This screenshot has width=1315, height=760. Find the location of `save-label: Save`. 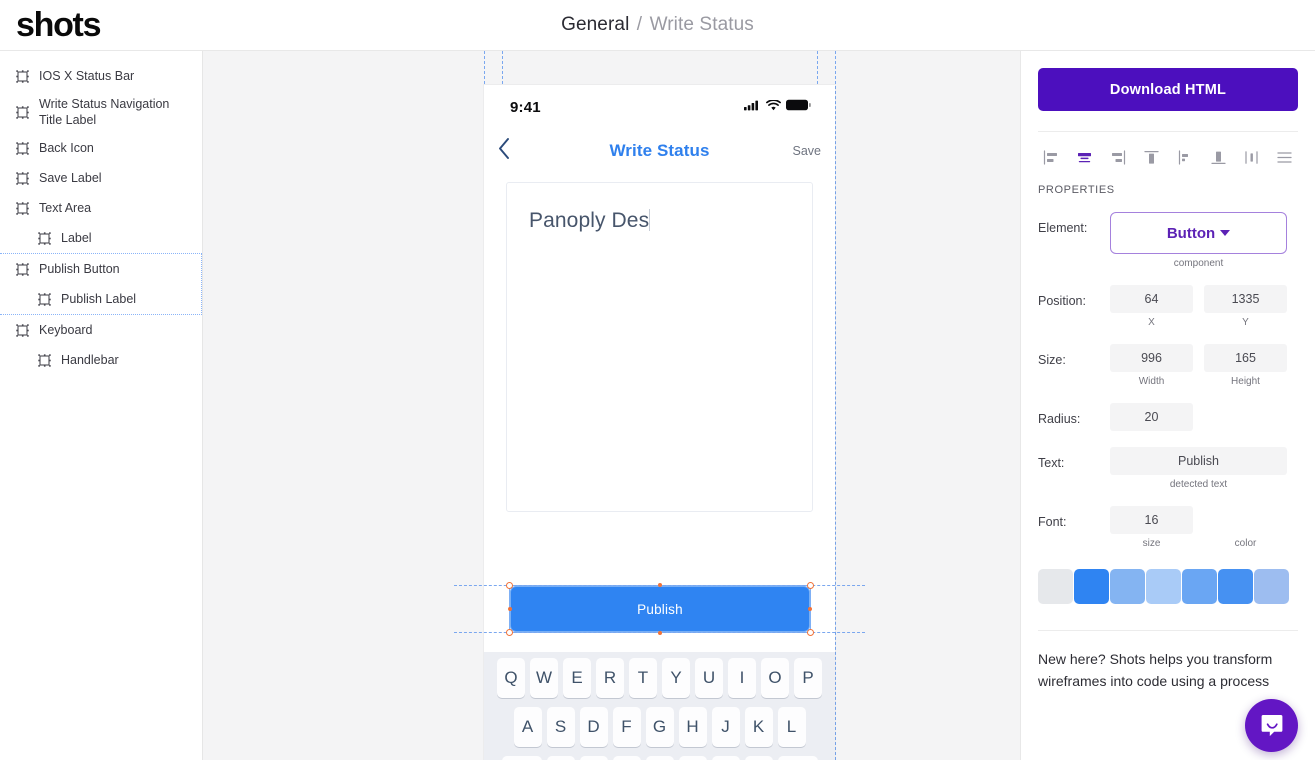

save-label: Save is located at coordinates (807, 151).